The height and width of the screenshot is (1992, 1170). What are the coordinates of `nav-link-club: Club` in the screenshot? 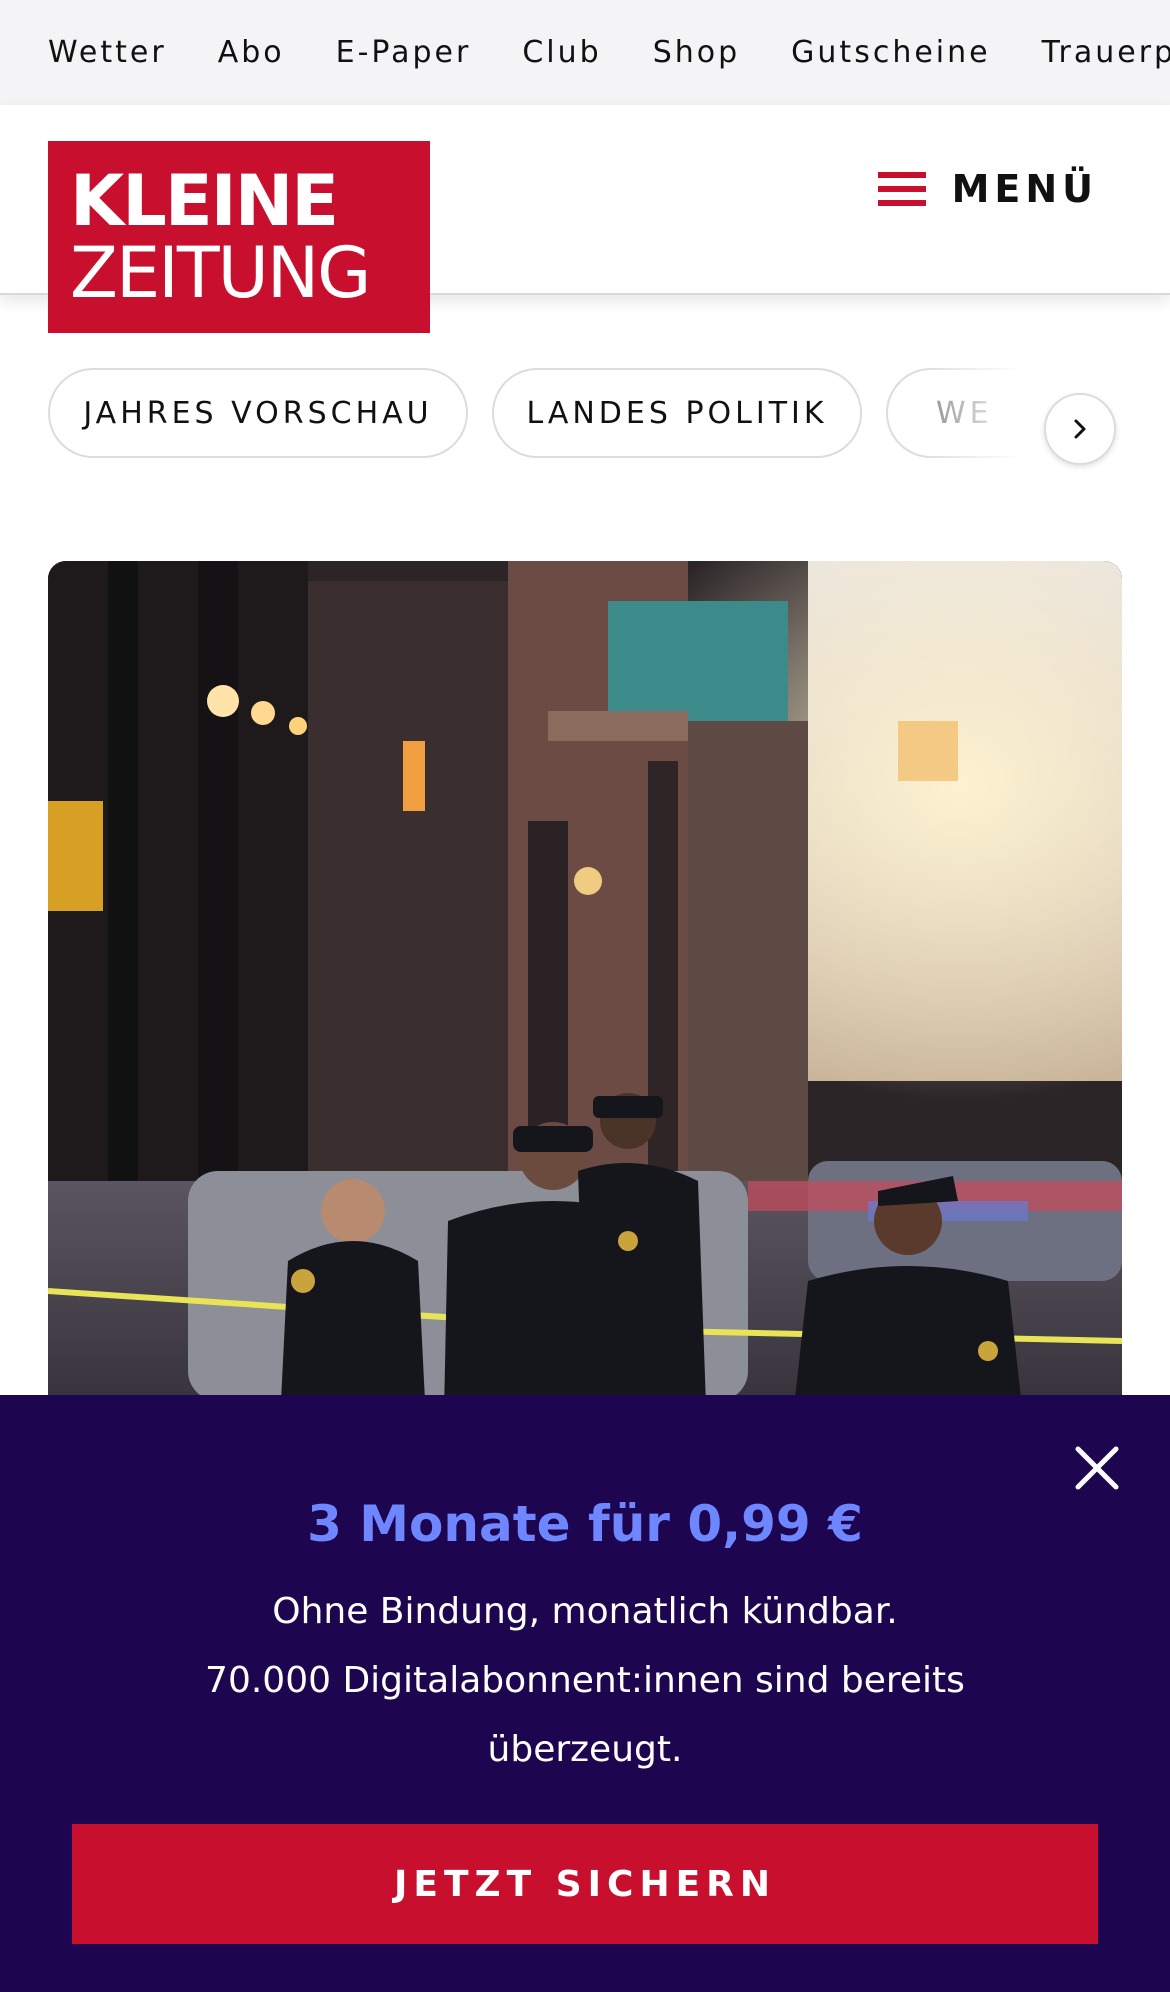 It's located at (561, 52).